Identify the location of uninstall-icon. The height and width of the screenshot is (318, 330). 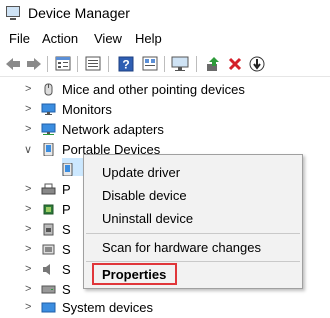
(235, 63).